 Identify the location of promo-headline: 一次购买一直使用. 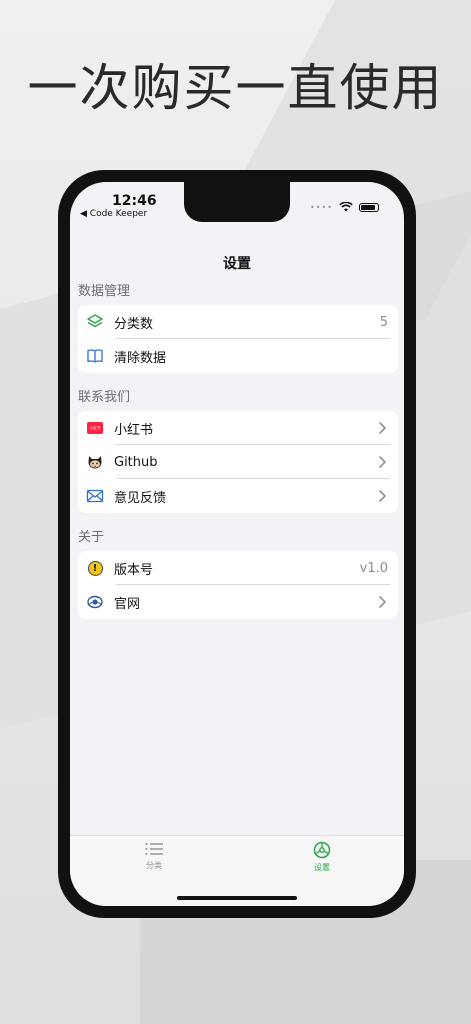
(235, 88).